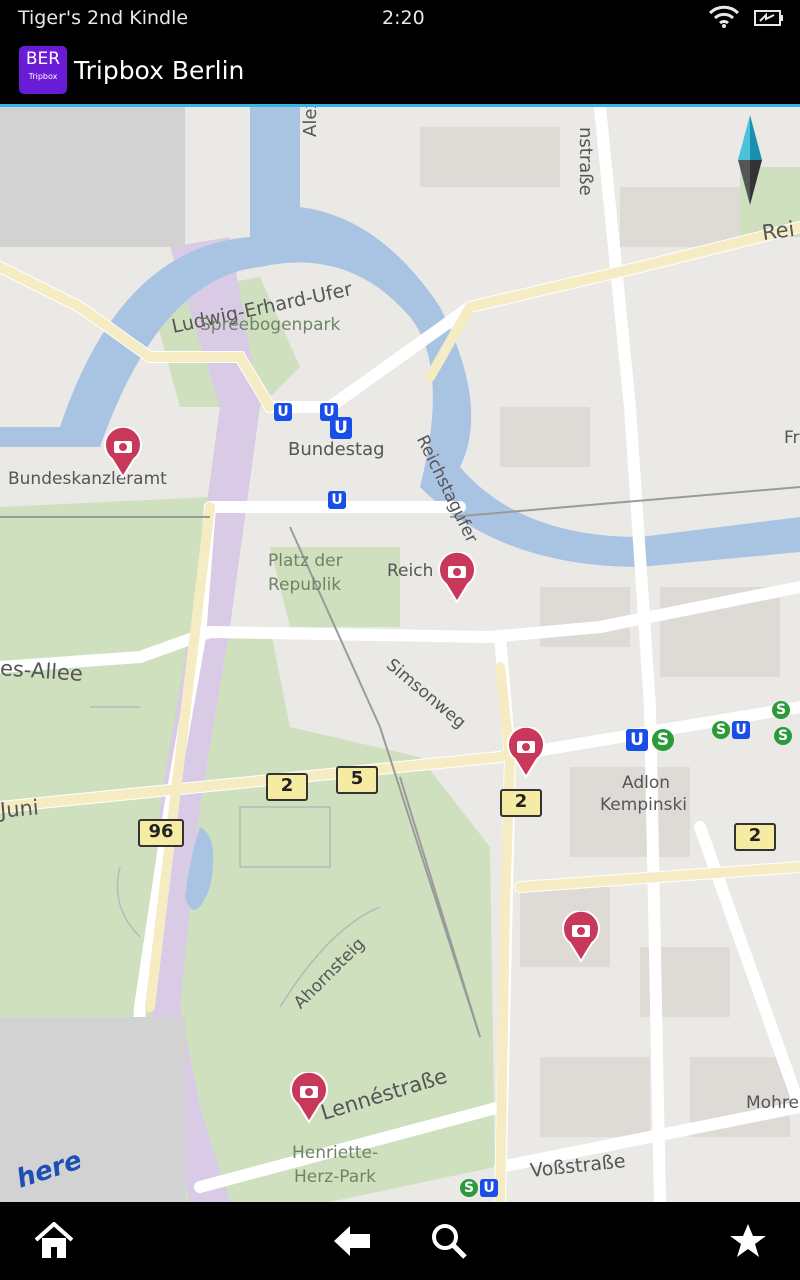 The image size is (800, 1280). What do you see at coordinates (585, 161) in the screenshot?
I see `map-label-nstrasse: nstraße` at bounding box center [585, 161].